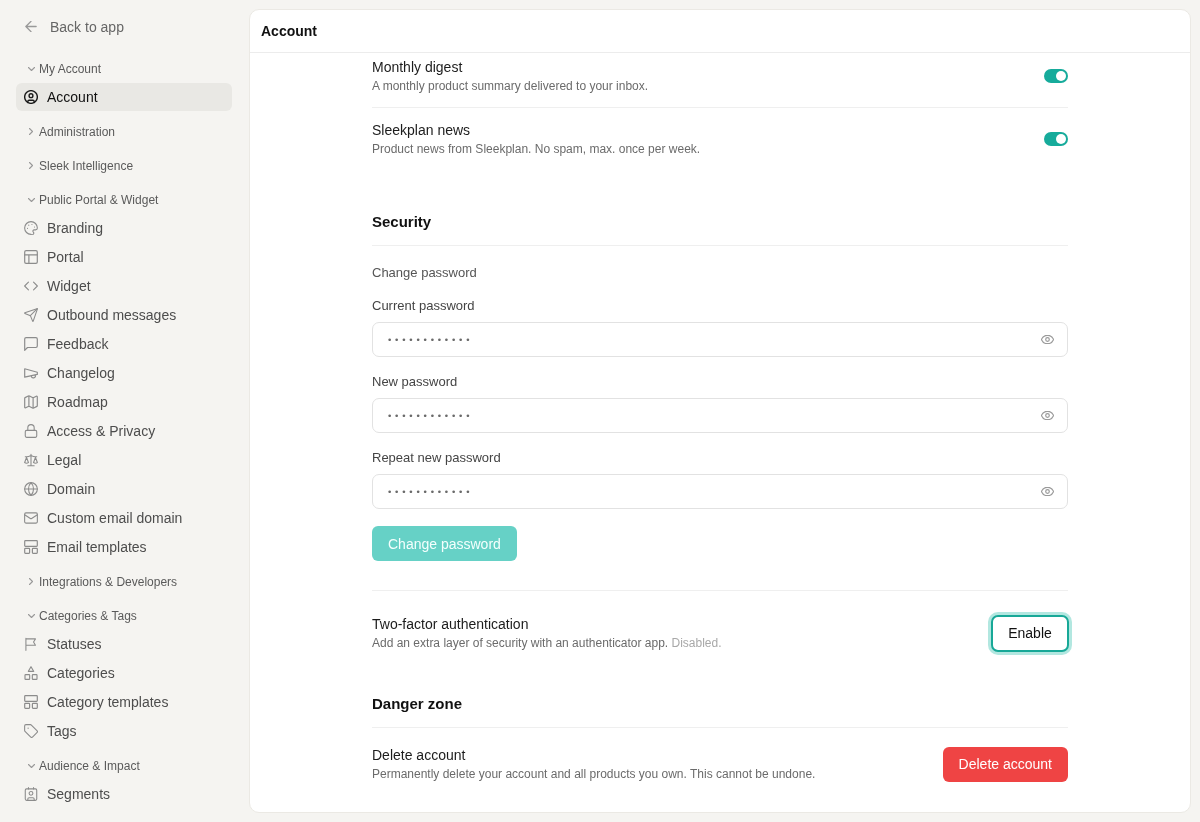 The height and width of the screenshot is (822, 1200). I want to click on group-toggle: Administration, so click(124, 131).